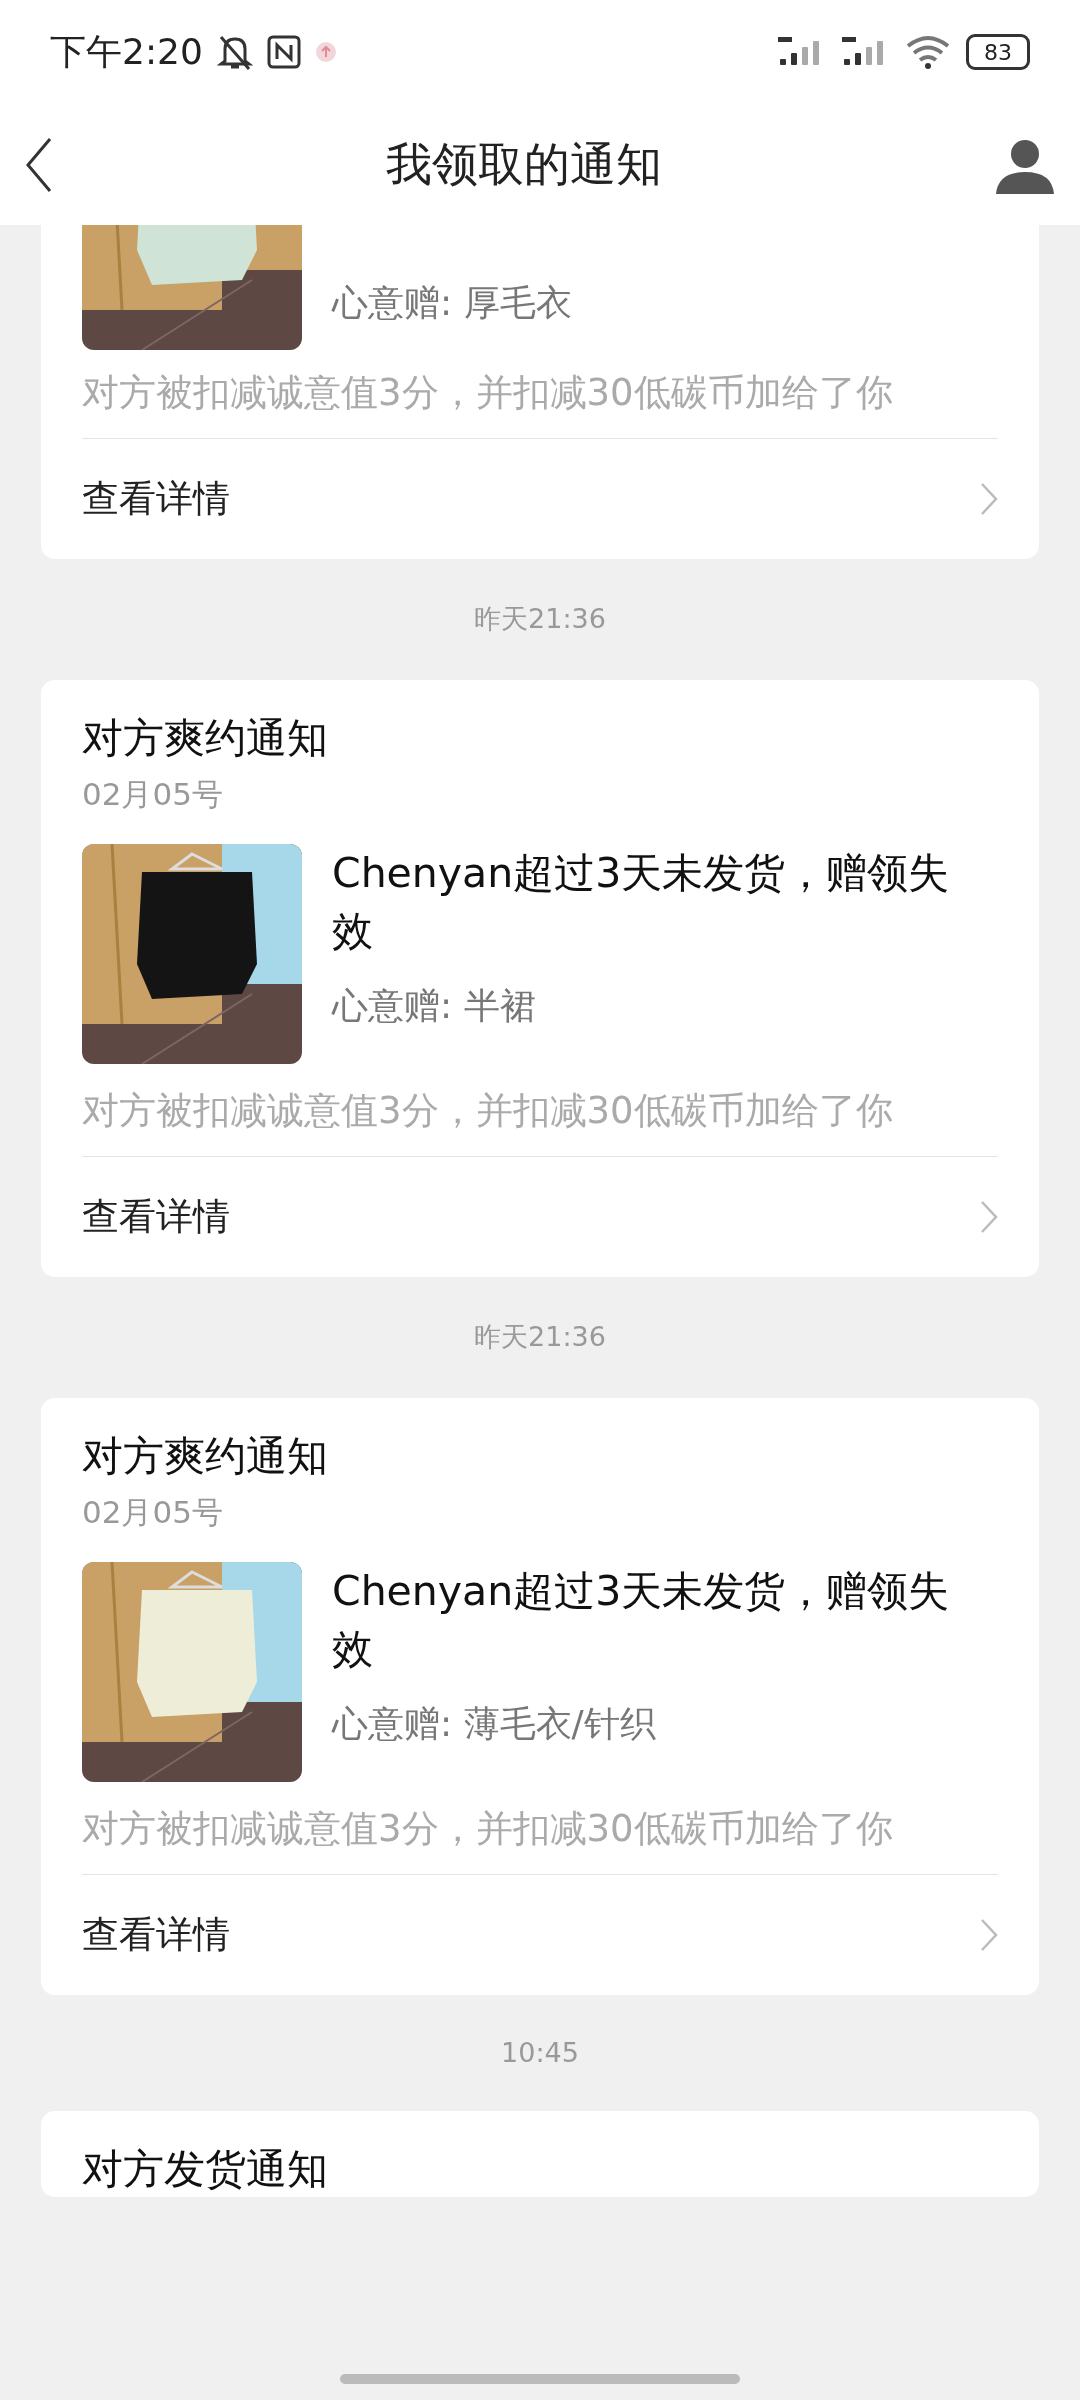 Image resolution: width=1080 pixels, height=2400 pixels. What do you see at coordinates (283, 52) in the screenshot?
I see `nfc-icon` at bounding box center [283, 52].